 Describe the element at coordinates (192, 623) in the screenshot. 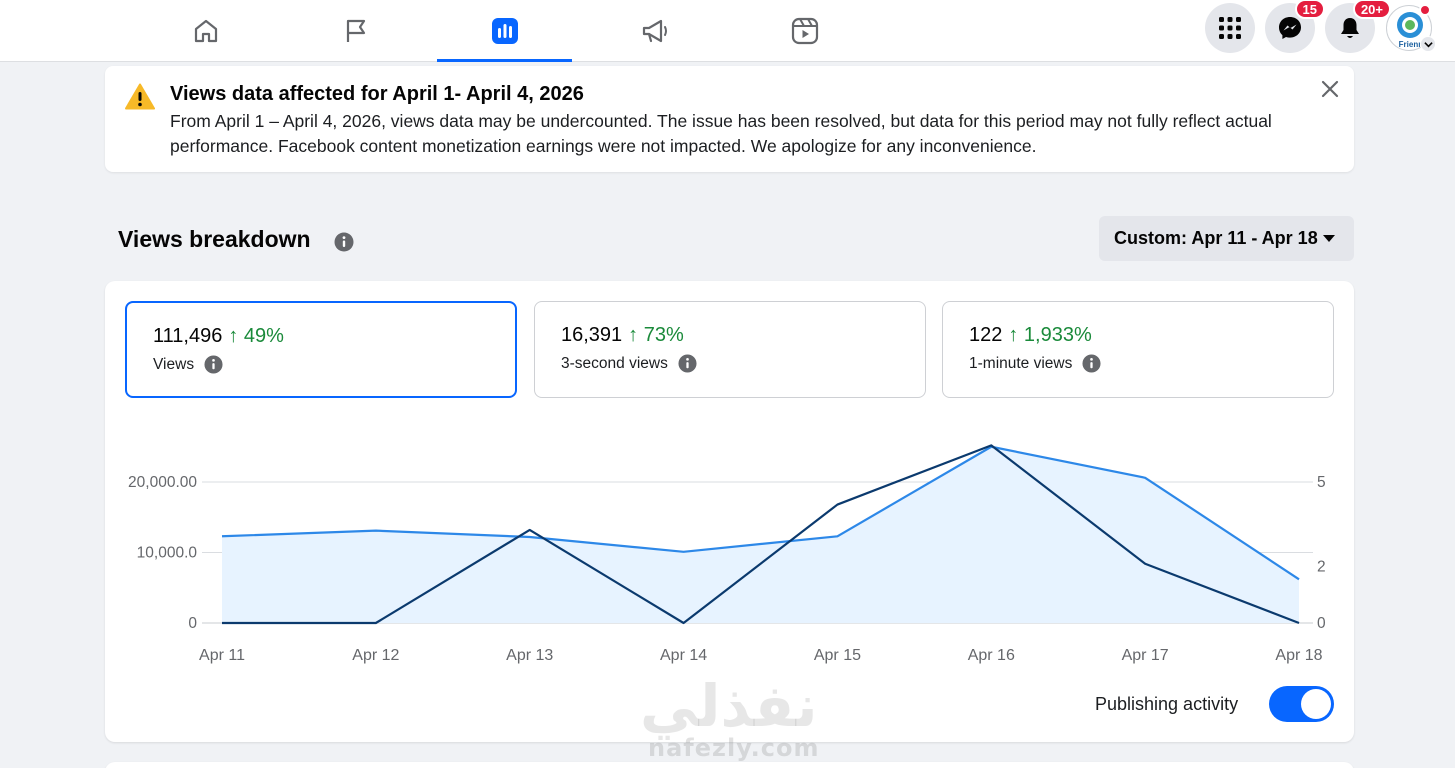

I see `y-left-tick-label: 0` at that location.